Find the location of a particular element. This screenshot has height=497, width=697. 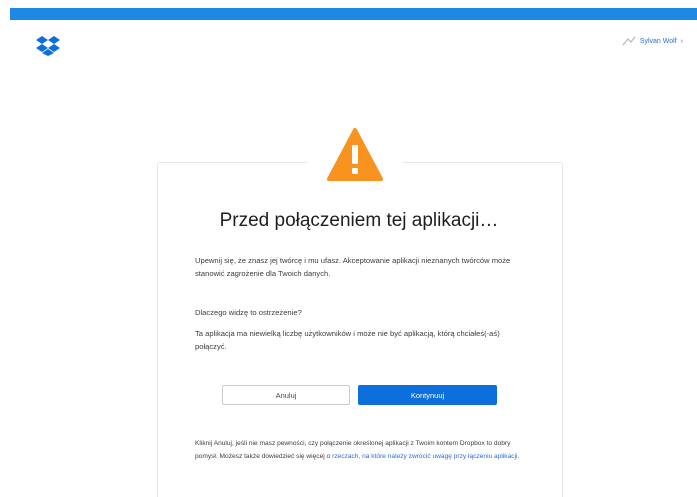

warning-triangle-icon is located at coordinates (355, 154).